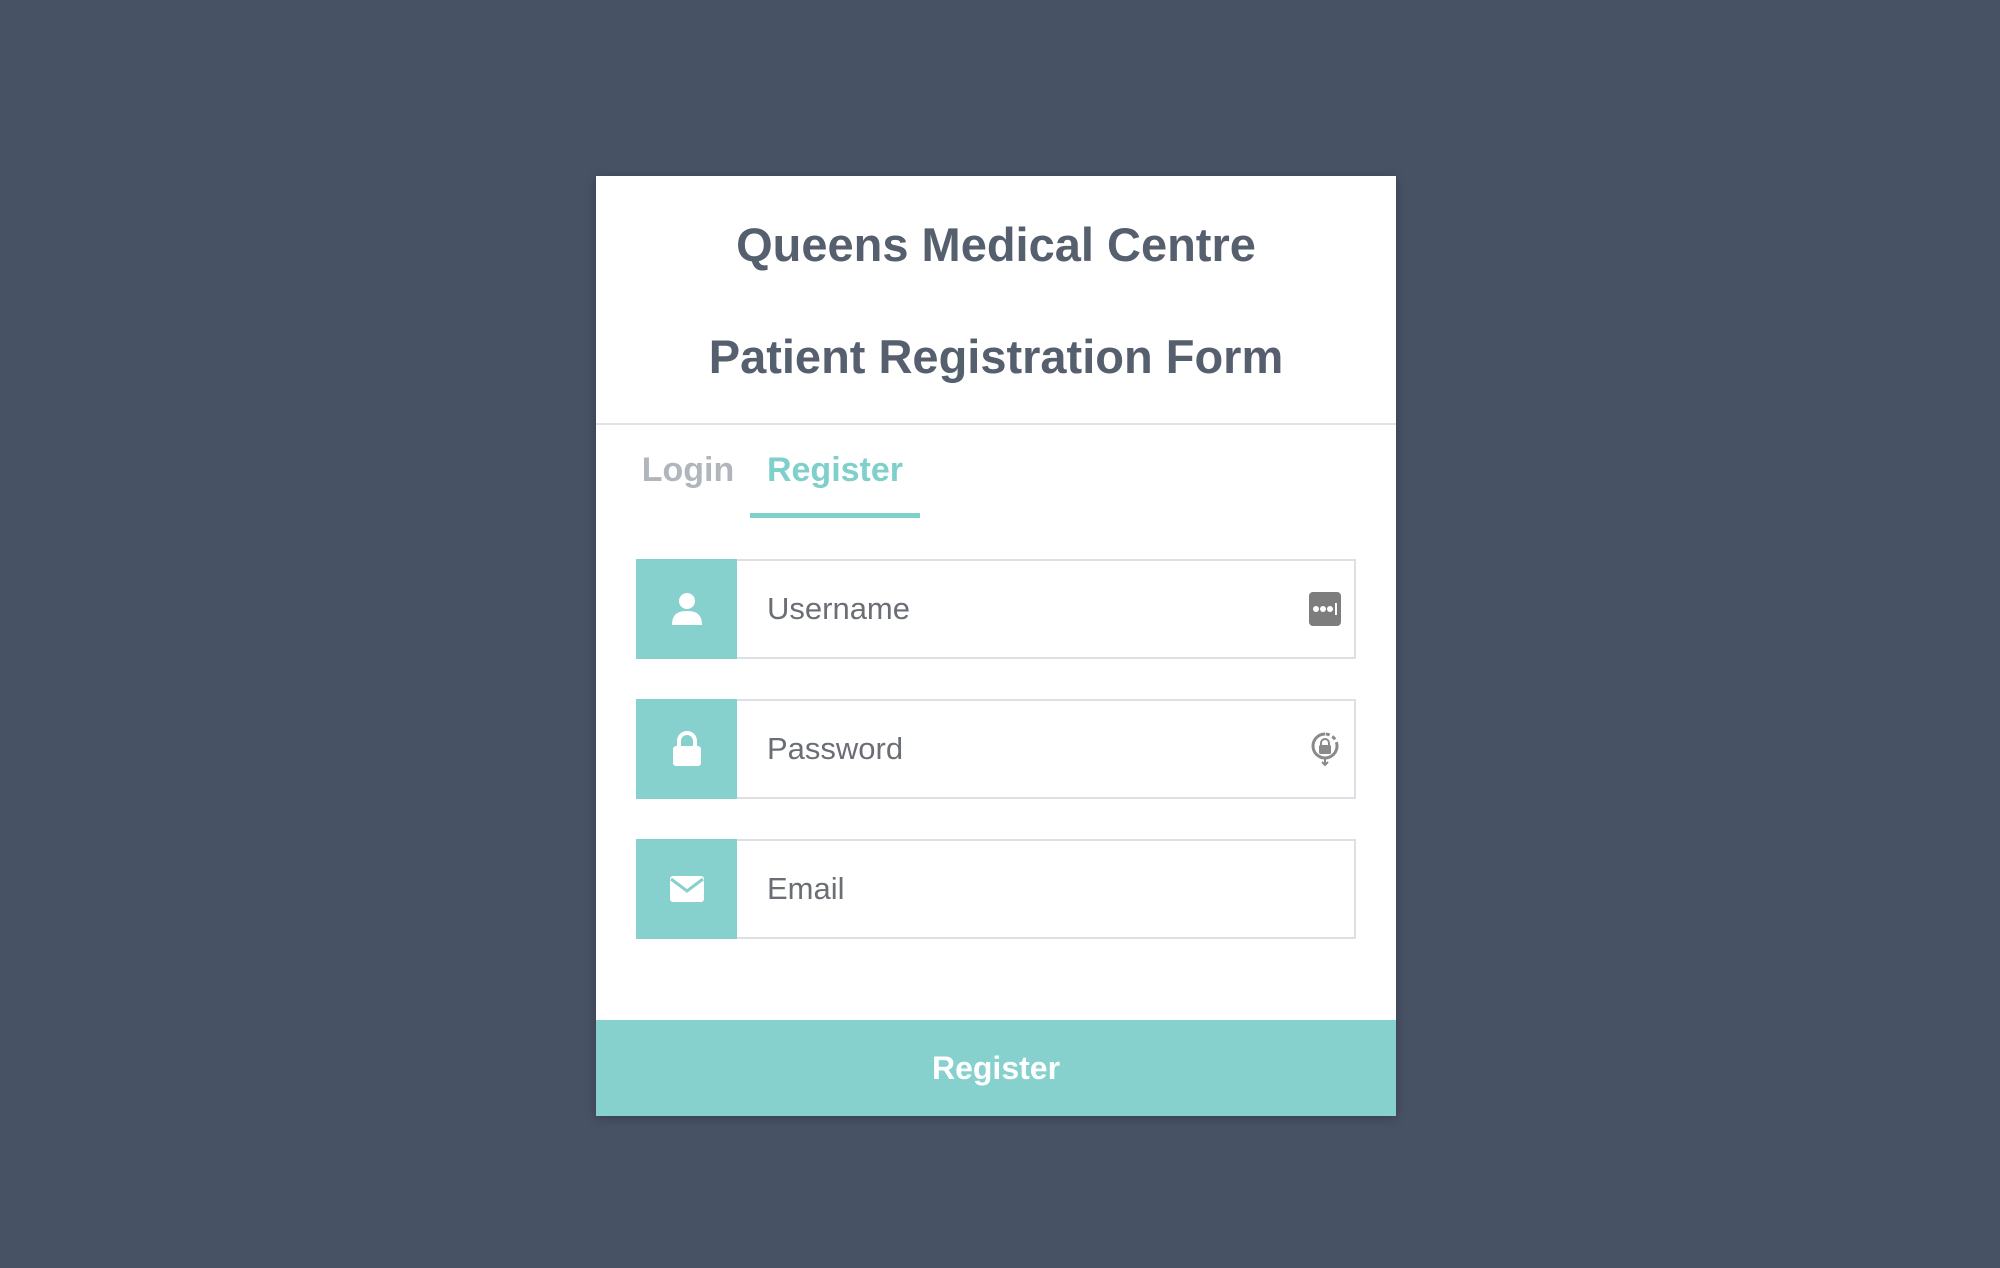  I want to click on user-icon, so click(686, 609).